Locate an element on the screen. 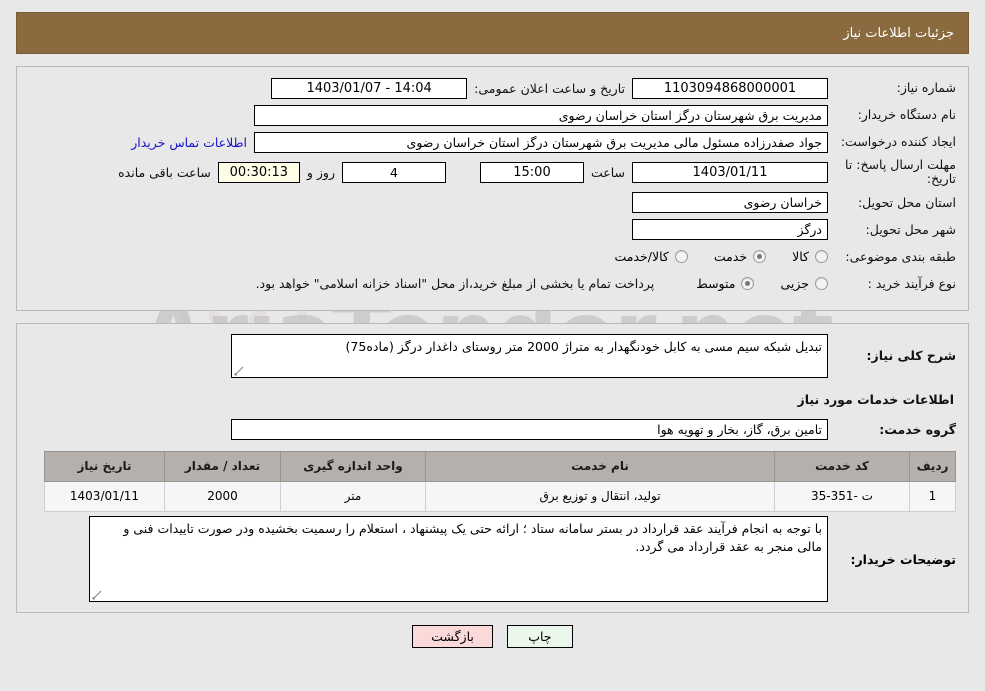 The width and height of the screenshot is (985, 691). service-group-label: گروه خدمت: is located at coordinates (917, 429).